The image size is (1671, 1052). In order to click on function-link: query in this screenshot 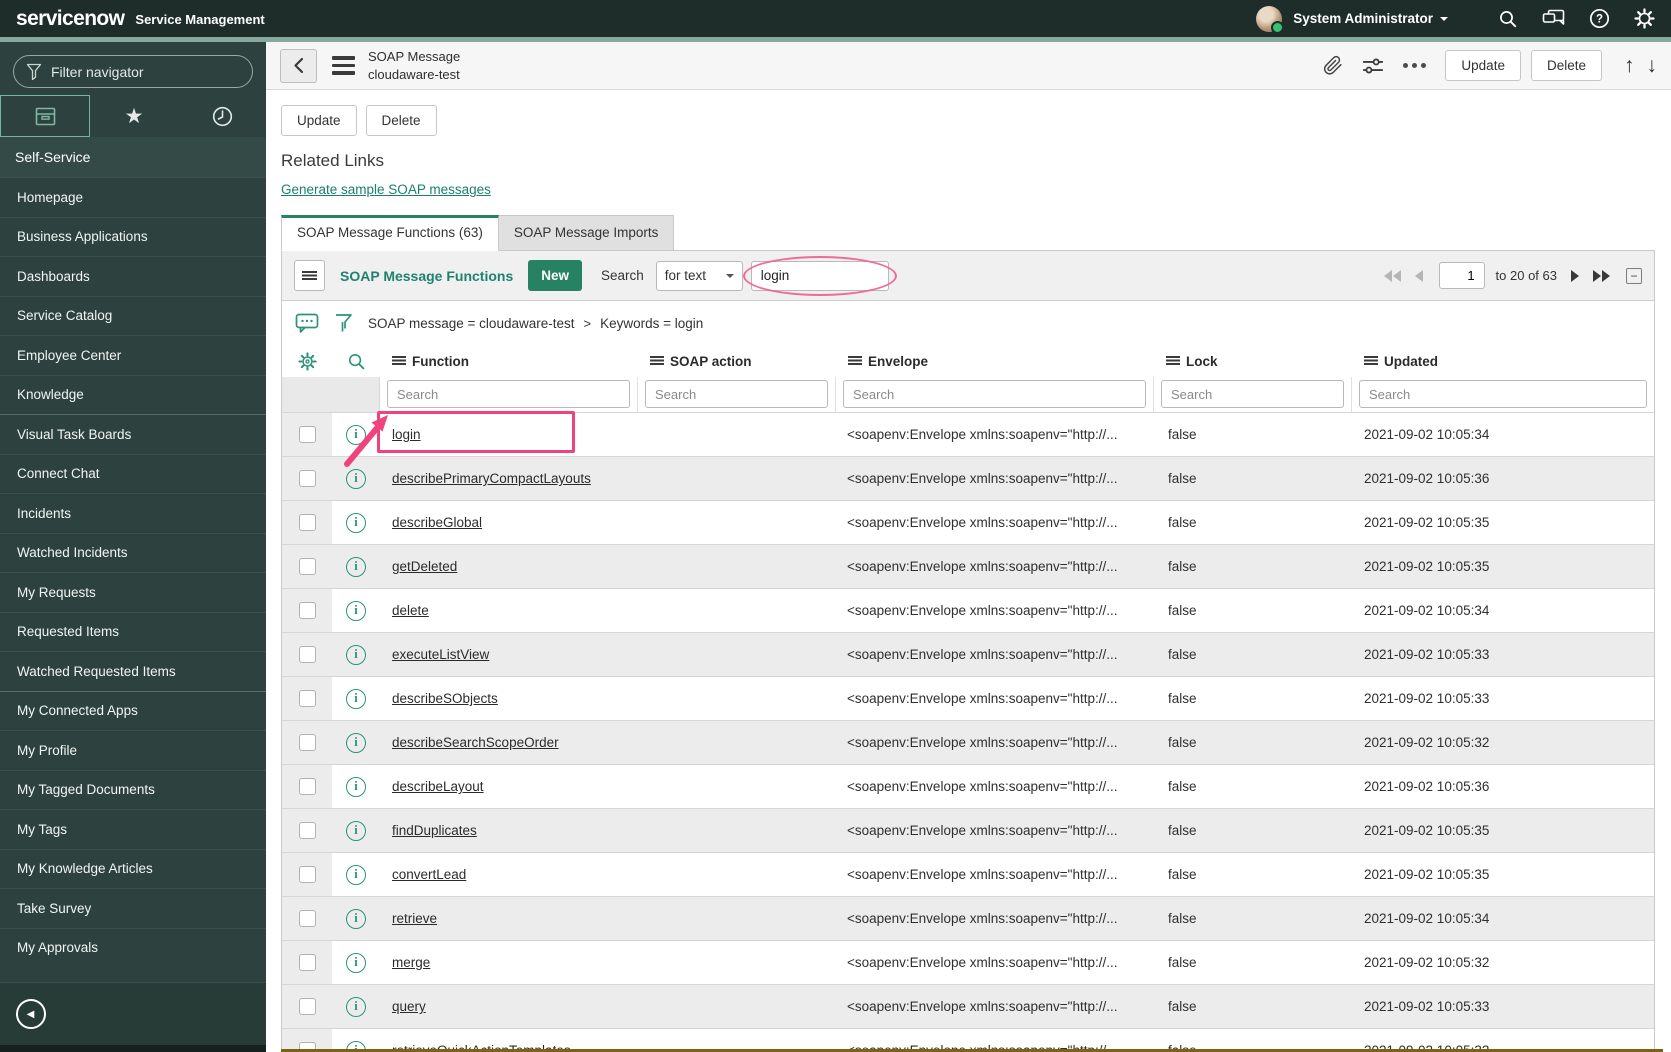, I will do `click(409, 1006)`.